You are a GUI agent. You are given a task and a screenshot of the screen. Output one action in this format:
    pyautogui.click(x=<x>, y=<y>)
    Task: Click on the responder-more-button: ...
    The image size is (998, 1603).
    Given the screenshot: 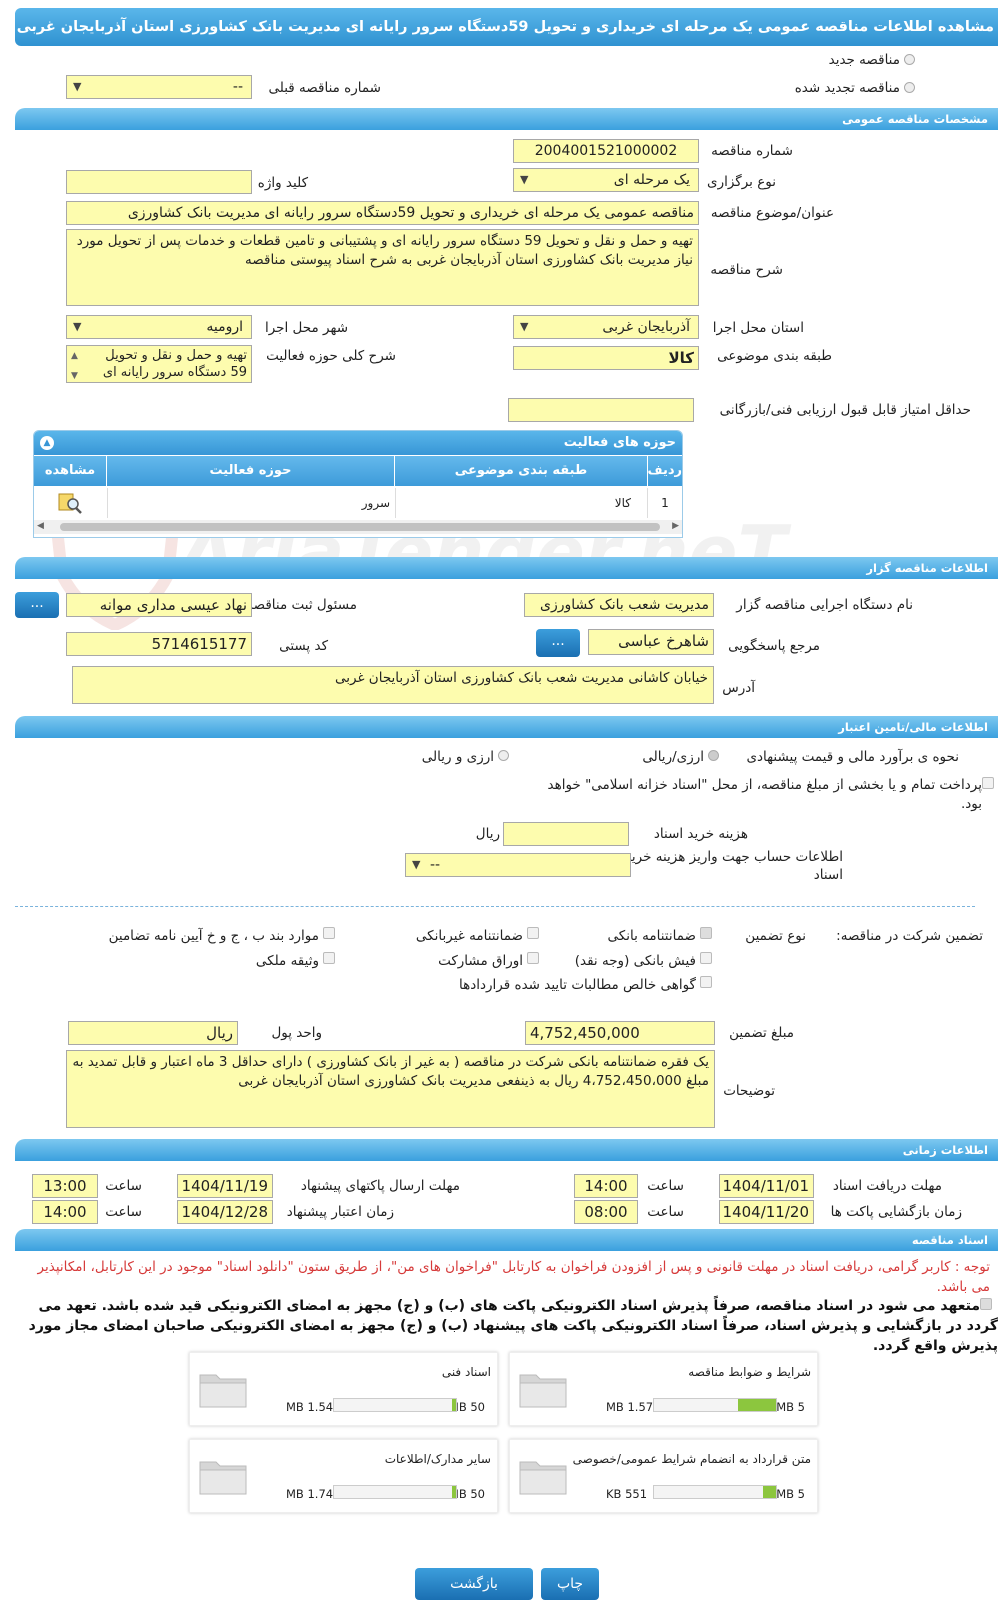 What is the action you would take?
    pyautogui.click(x=558, y=643)
    